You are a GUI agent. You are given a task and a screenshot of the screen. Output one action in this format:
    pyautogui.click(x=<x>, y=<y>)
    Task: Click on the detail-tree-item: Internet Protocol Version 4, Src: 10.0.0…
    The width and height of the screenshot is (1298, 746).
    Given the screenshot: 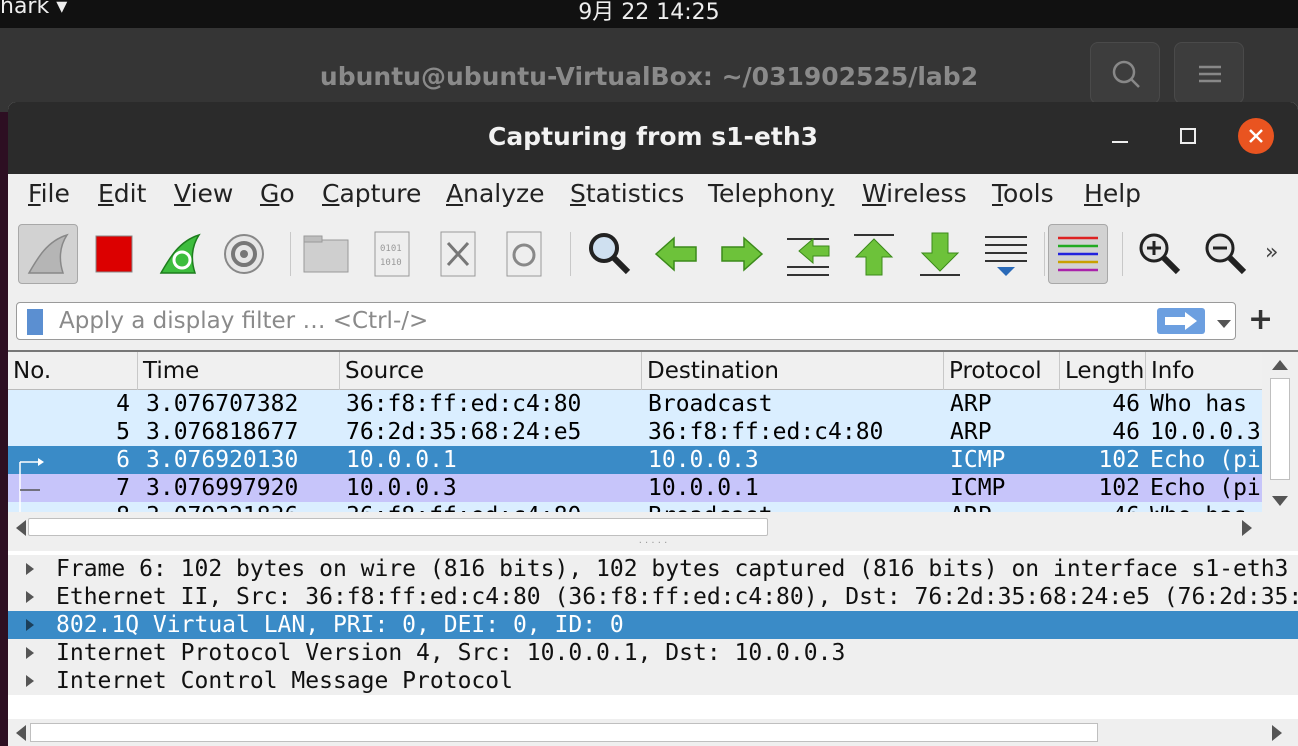 What is the action you would take?
    pyautogui.click(x=653, y=653)
    